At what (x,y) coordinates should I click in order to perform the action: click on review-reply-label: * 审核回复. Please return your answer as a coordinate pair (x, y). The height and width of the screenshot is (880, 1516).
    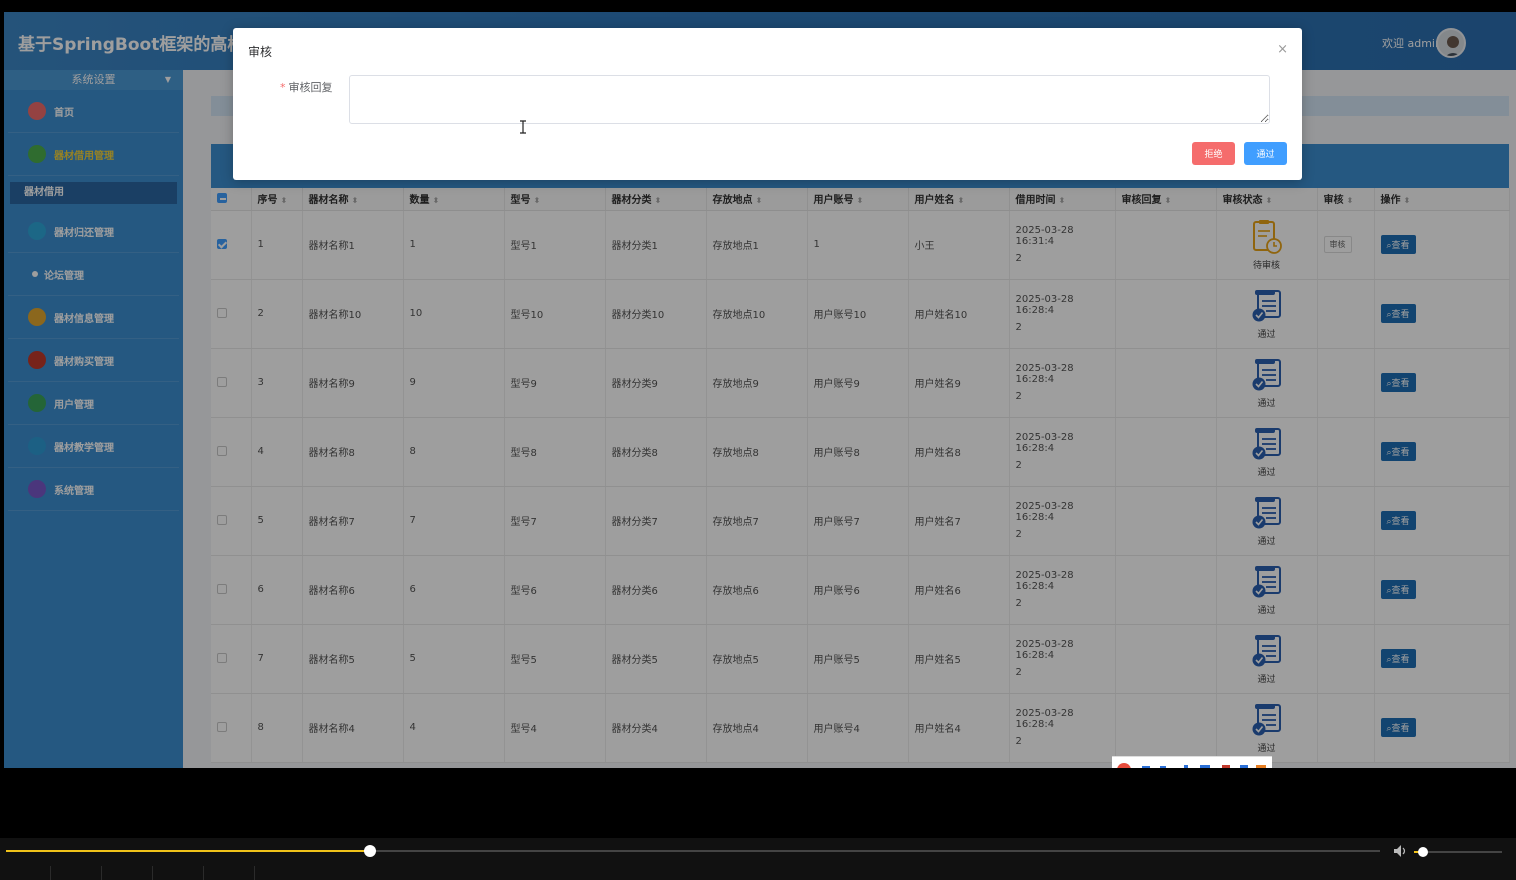
    Looking at the image, I should click on (306, 87).